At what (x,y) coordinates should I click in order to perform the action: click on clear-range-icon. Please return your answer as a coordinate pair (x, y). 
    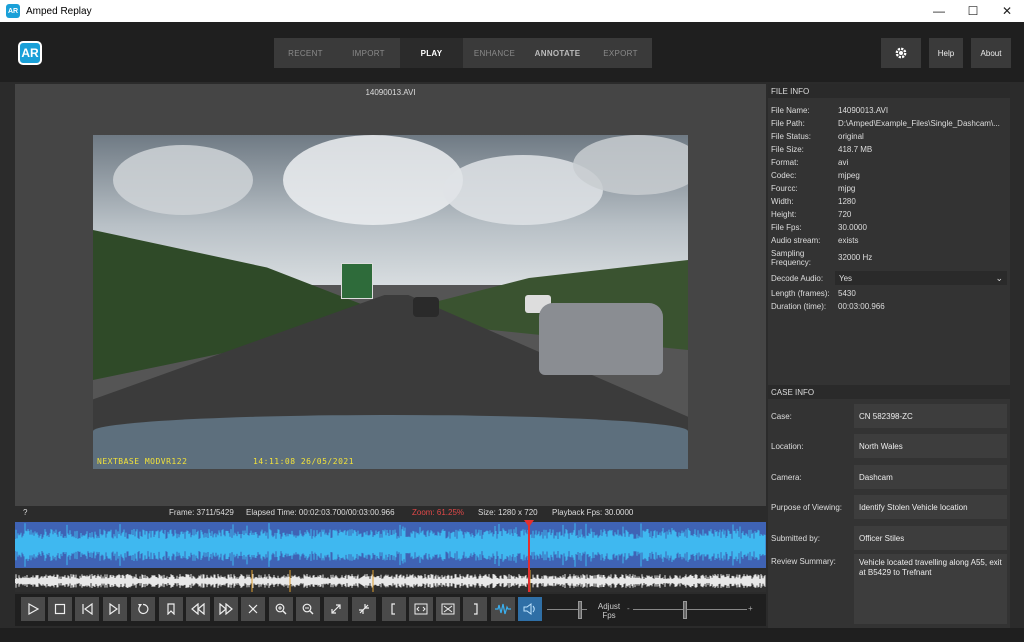
    Looking at the image, I should click on (448, 609).